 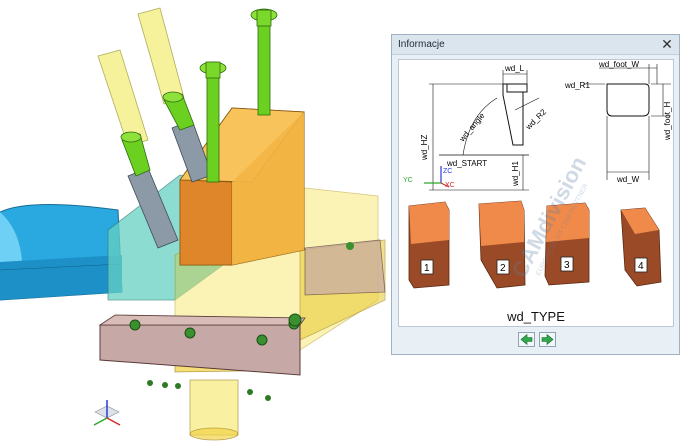 I want to click on label-wd-START: wd_START, so click(x=466, y=163).